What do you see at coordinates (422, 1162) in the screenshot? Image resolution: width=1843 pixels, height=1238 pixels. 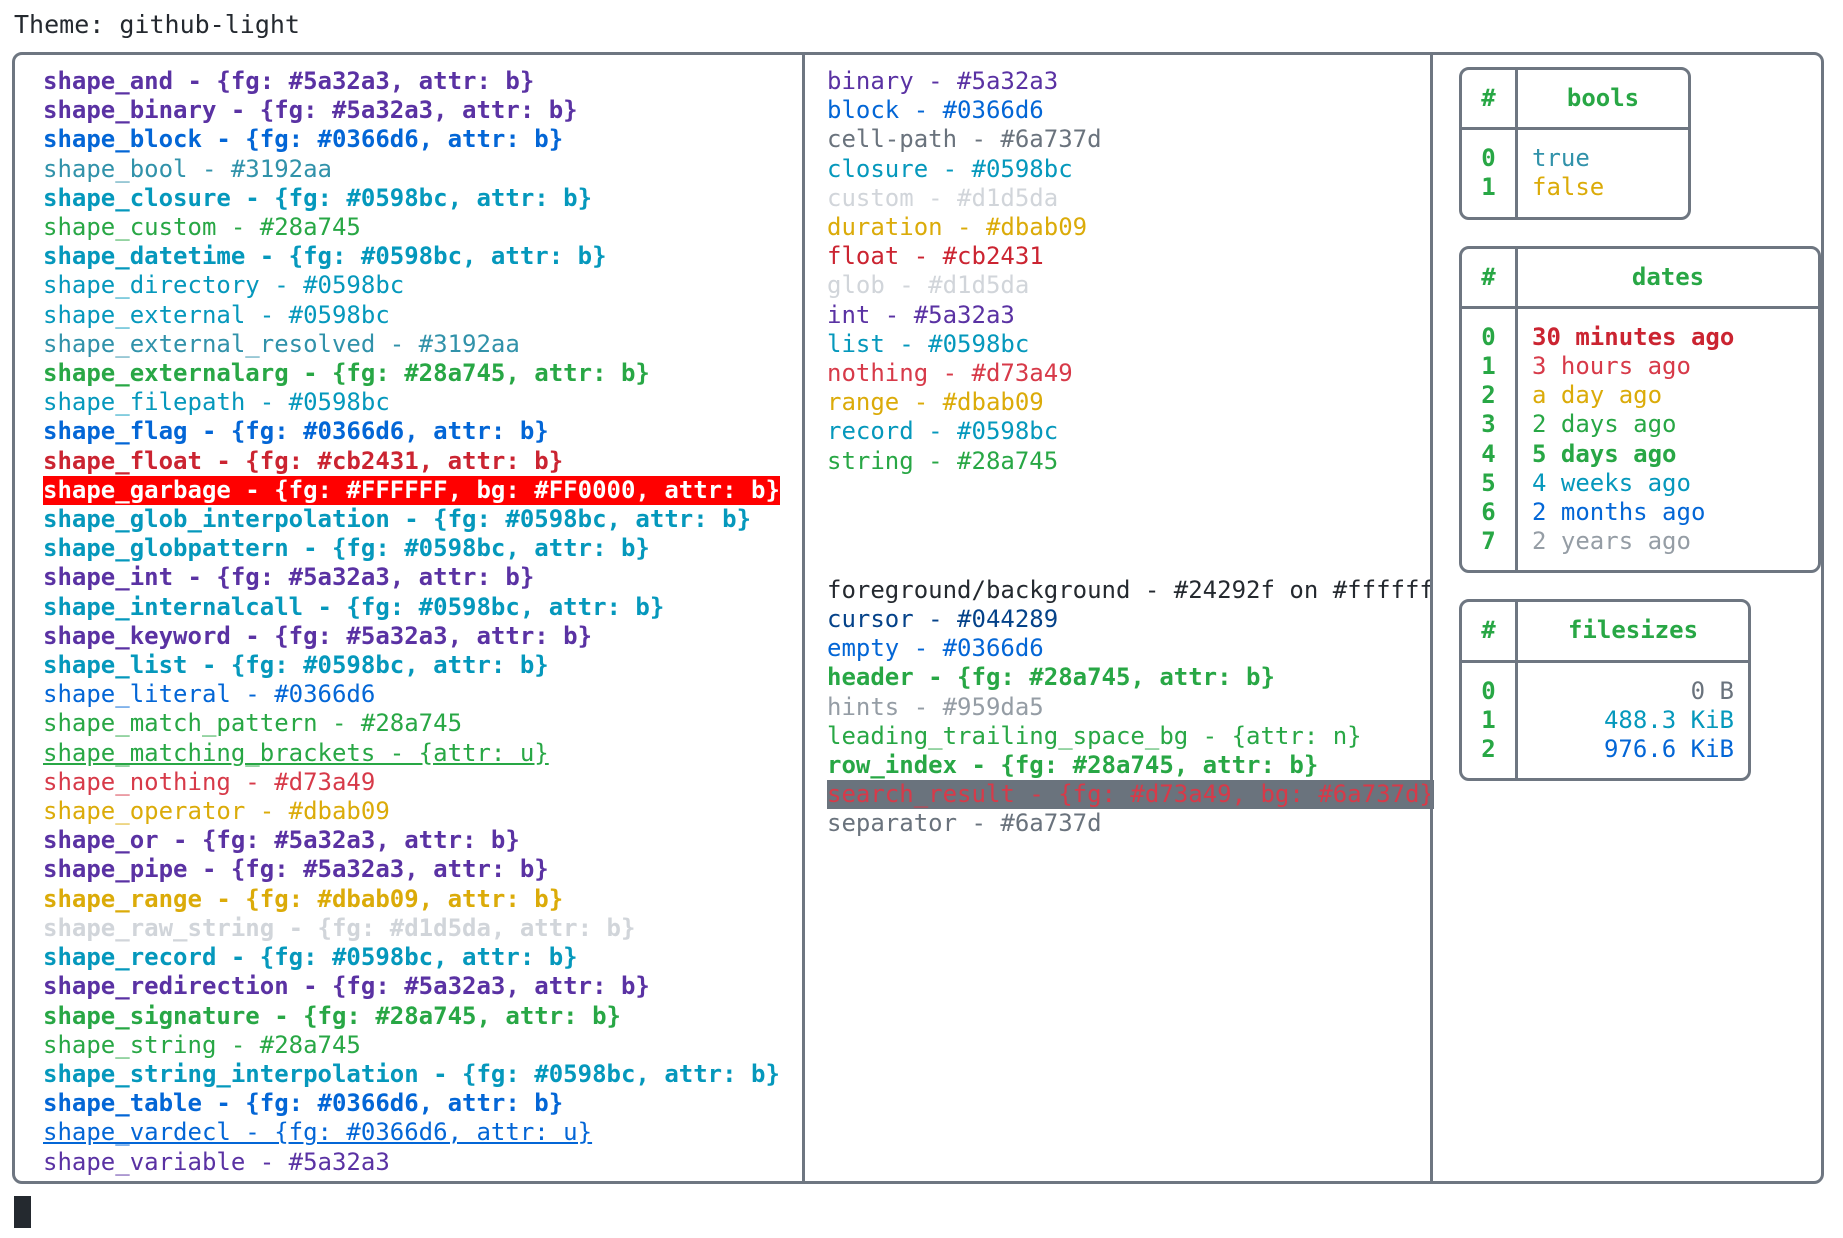 I see `shape-line: shape_variable - #5a32a3` at bounding box center [422, 1162].